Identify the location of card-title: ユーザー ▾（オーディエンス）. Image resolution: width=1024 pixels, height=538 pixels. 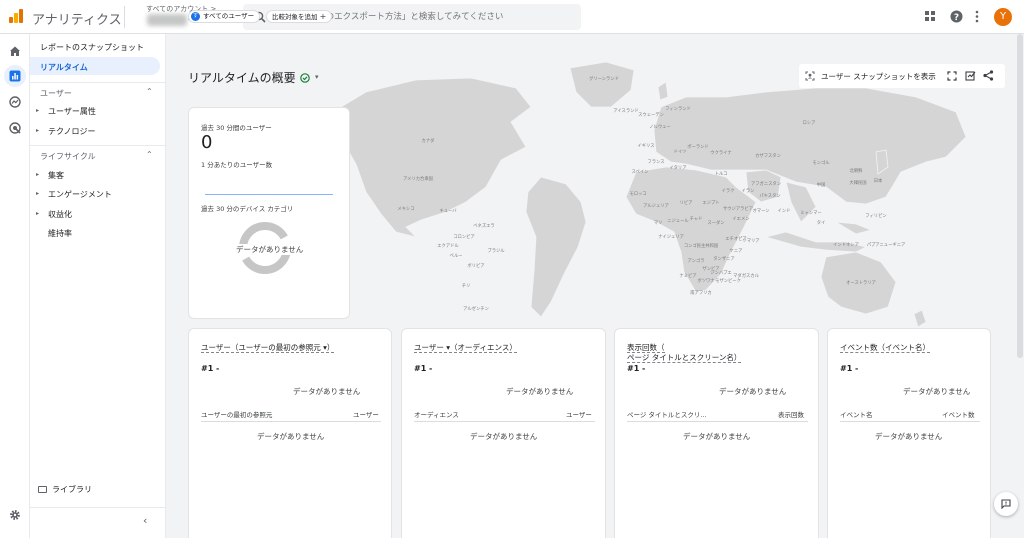
(465, 348).